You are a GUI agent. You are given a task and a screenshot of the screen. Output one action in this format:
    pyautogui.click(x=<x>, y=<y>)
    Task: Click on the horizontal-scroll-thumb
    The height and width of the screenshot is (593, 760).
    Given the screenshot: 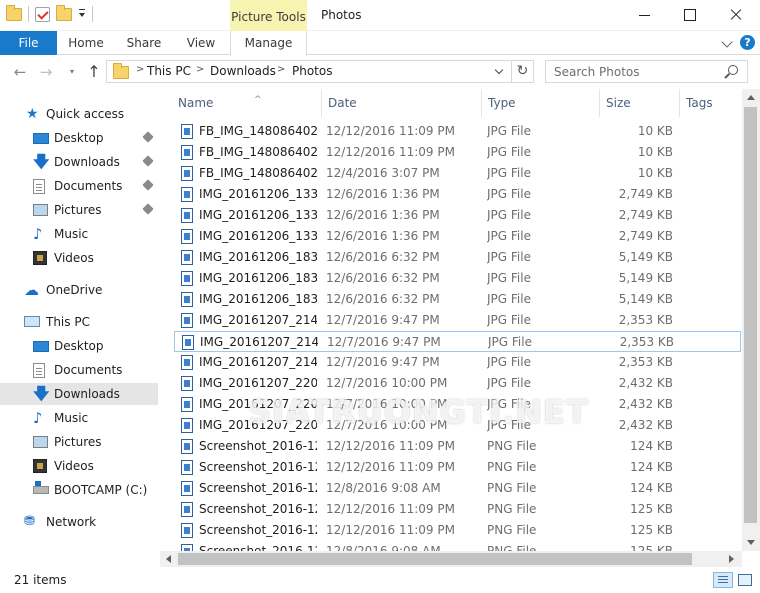 What is the action you would take?
    pyautogui.click(x=435, y=559)
    